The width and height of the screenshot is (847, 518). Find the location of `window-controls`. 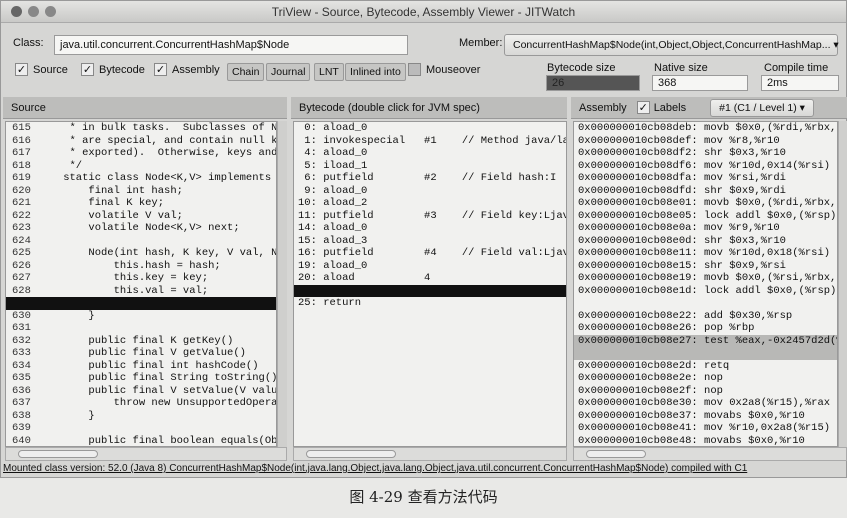

window-controls is located at coordinates (33, 11).